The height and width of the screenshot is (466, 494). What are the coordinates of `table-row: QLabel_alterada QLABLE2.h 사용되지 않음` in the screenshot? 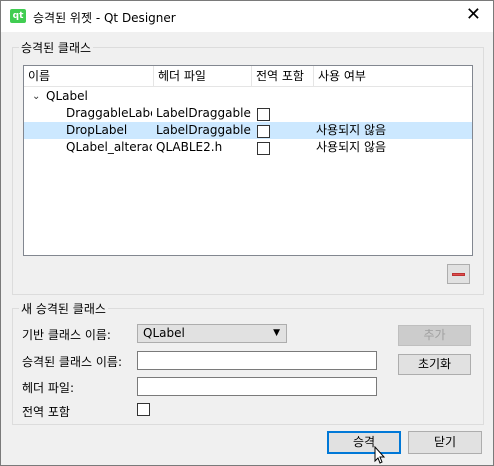 It's located at (248, 147).